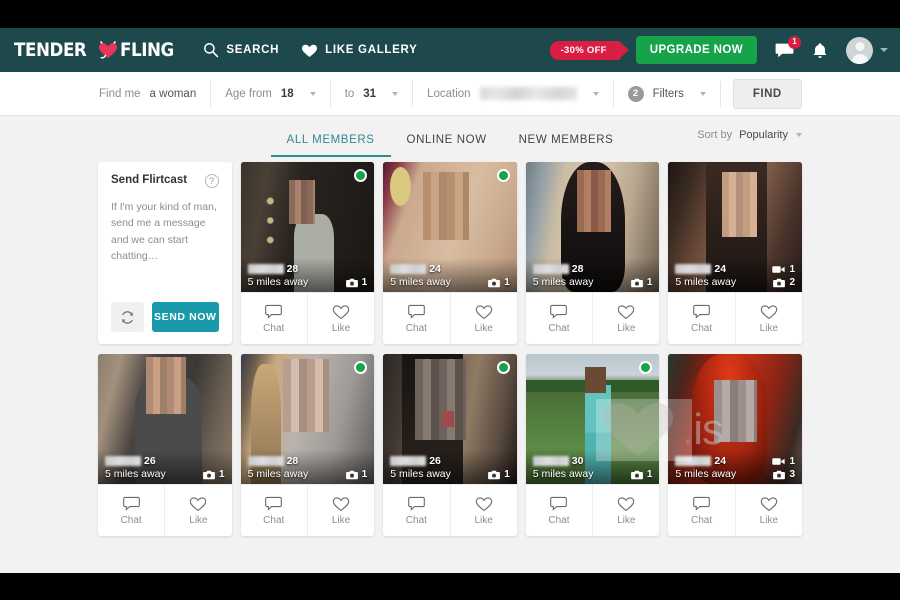 The height and width of the screenshot is (600, 900). What do you see at coordinates (767, 93) in the screenshot?
I see `find-button: FIND` at bounding box center [767, 93].